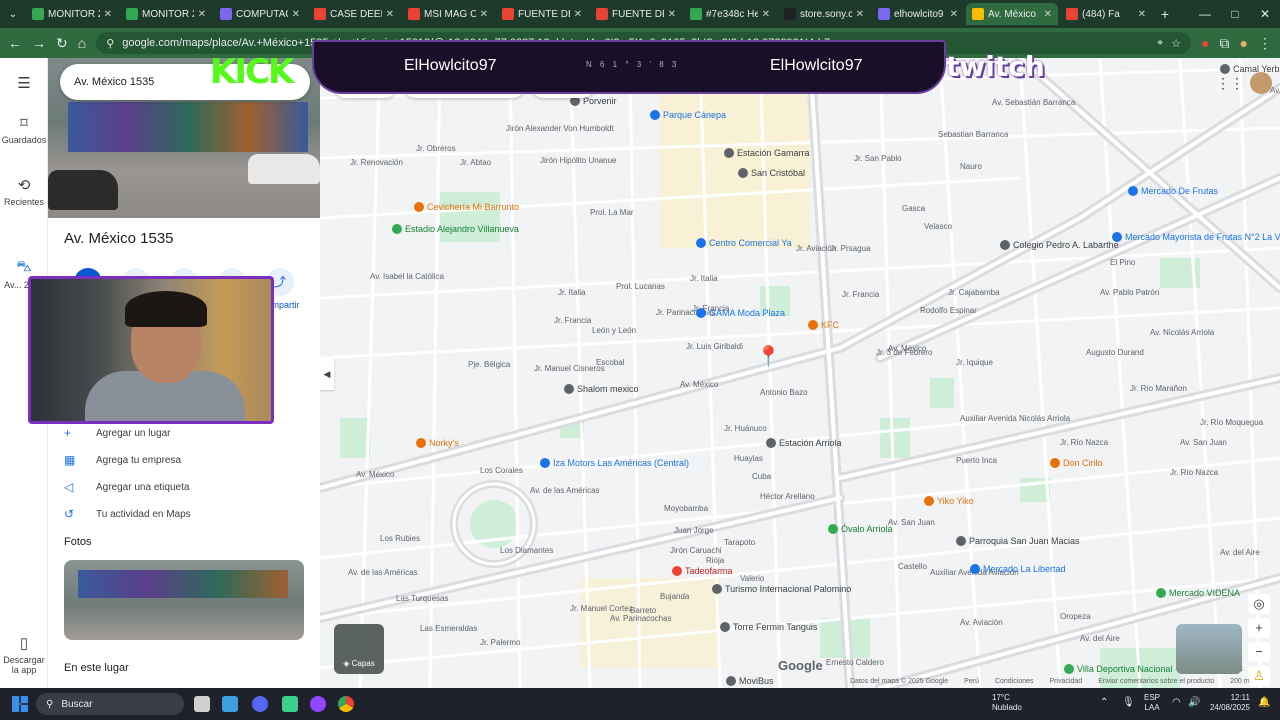 The height and width of the screenshot is (720, 1280). What do you see at coordinates (1198, 593) in the screenshot?
I see `poi-marker: Mercado VIDENA` at bounding box center [1198, 593].